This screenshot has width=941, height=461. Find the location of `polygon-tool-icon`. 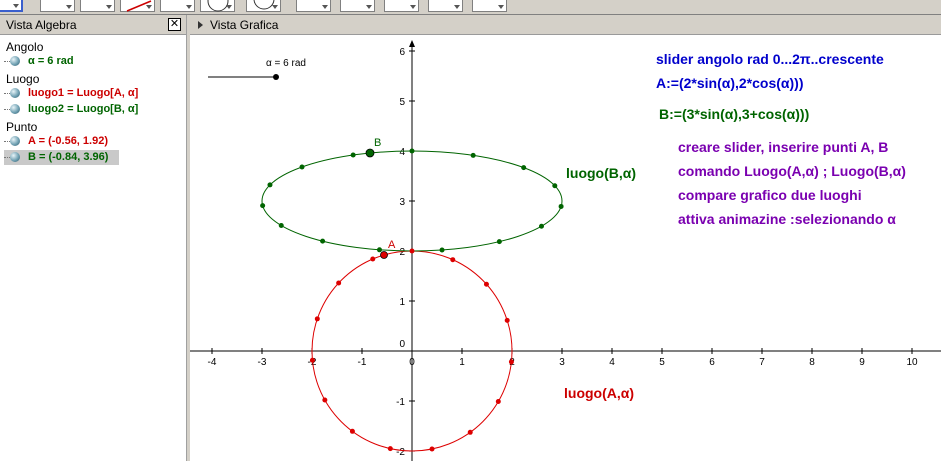

polygon-tool-icon is located at coordinates (177, 6).